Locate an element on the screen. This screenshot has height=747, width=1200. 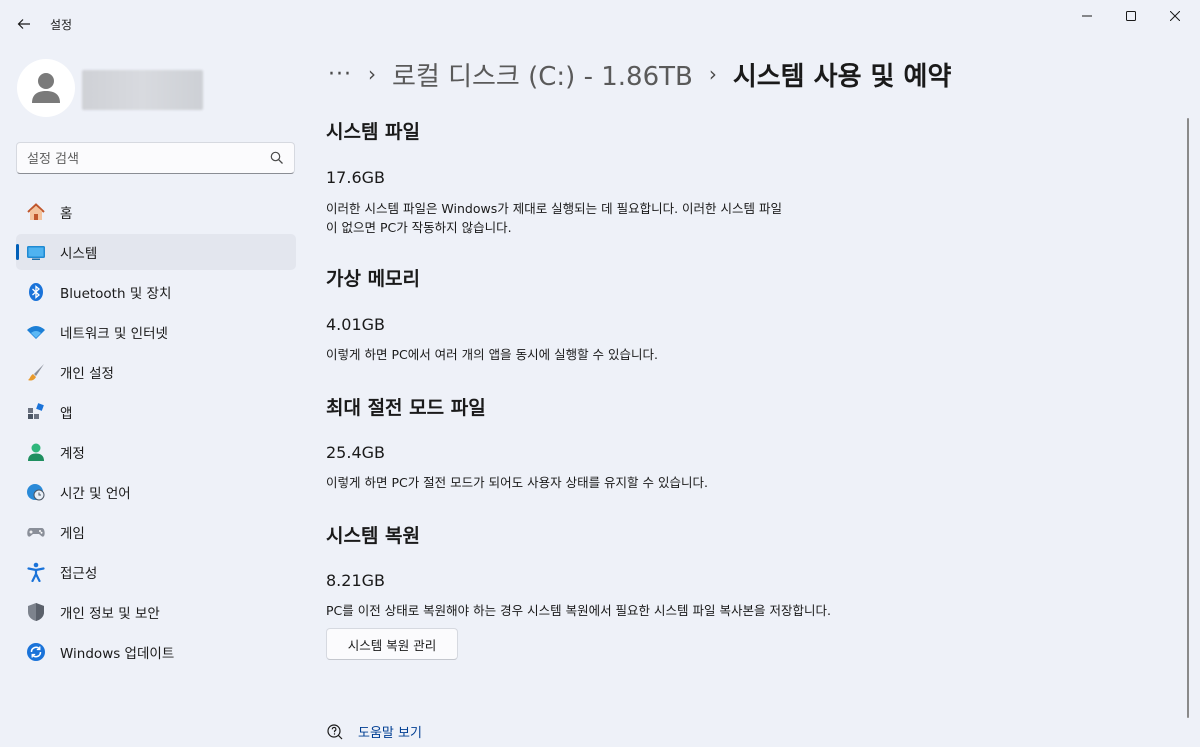
sidebar-item-time-language: 시간 및 언어 is located at coordinates (156, 492).